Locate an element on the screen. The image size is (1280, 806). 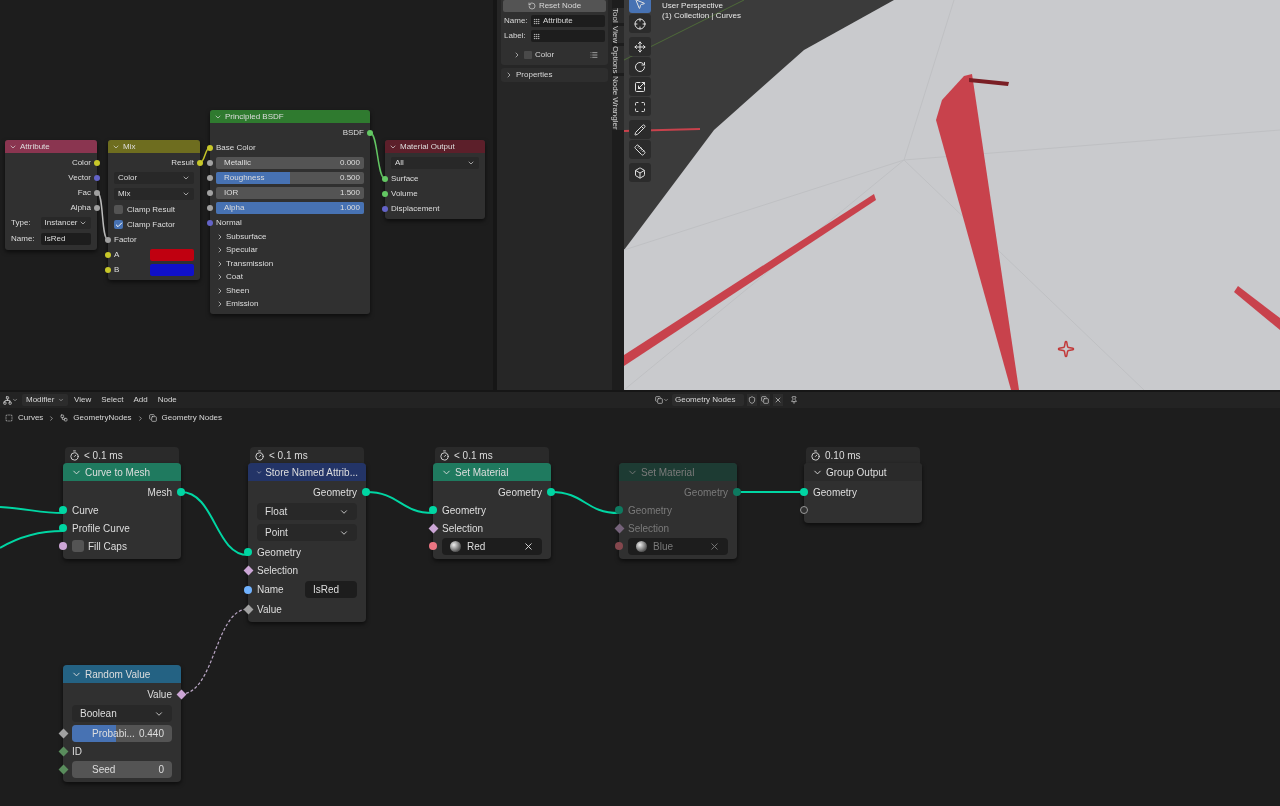
node-card: Store Named Attrib... Geometry Float Point Geometry Selection Name IsRed Value is located at coordinates (307, 542).